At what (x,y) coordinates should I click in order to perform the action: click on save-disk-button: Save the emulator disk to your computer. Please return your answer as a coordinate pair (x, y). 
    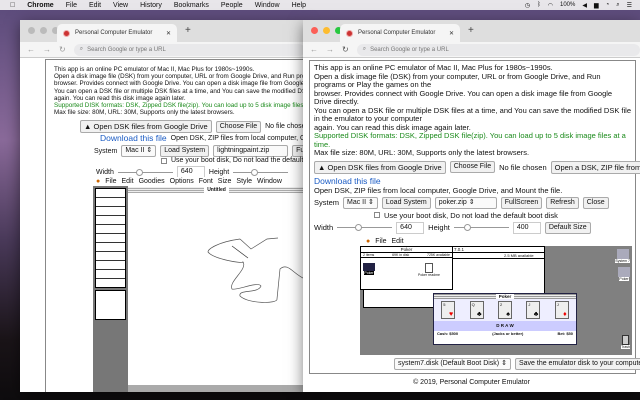
    Looking at the image, I should click on (577, 363).